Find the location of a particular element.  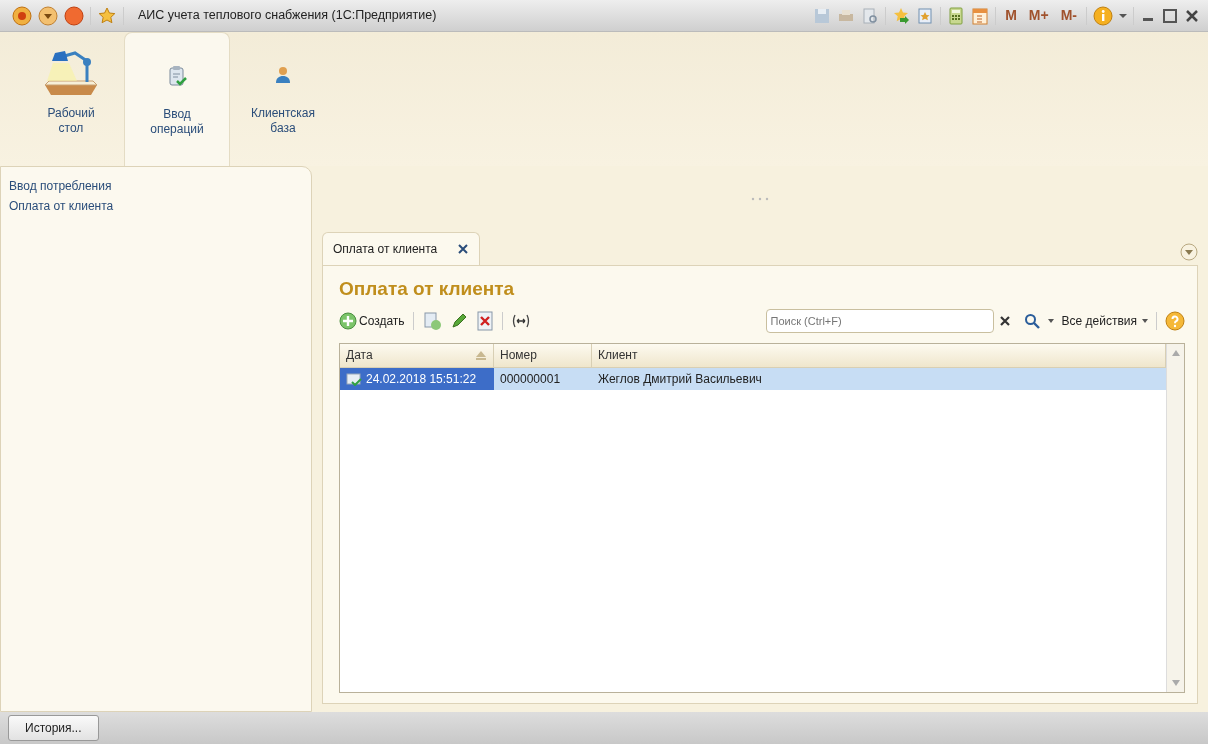

create-button: Создать is located at coordinates (372, 320).